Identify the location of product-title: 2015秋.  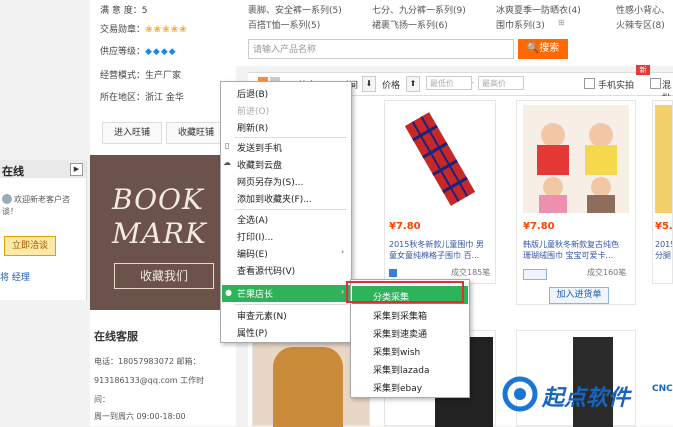
(663, 244).